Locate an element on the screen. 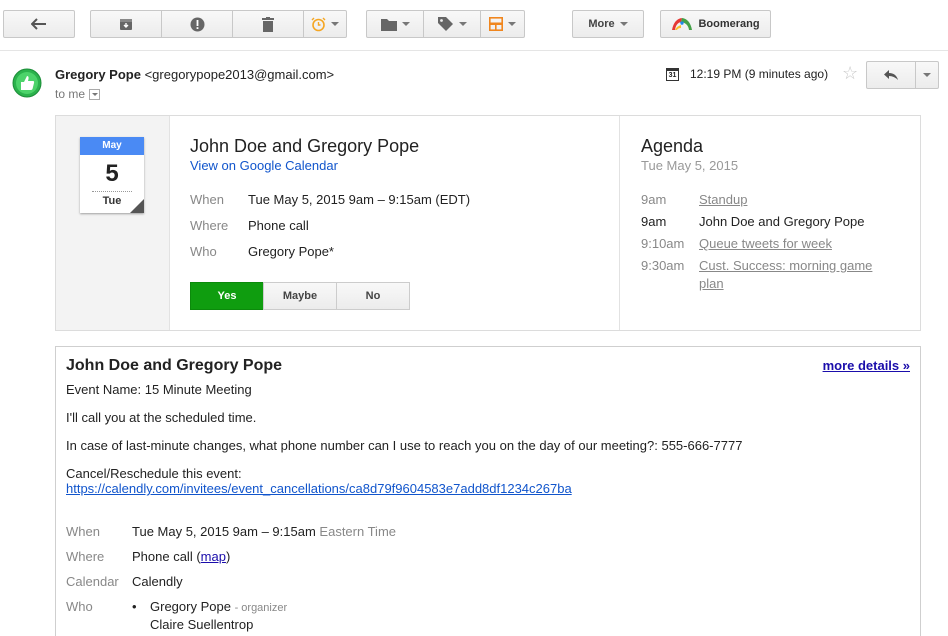 The height and width of the screenshot is (636, 948). agenda-item-standup: Standup is located at coordinates (723, 199).